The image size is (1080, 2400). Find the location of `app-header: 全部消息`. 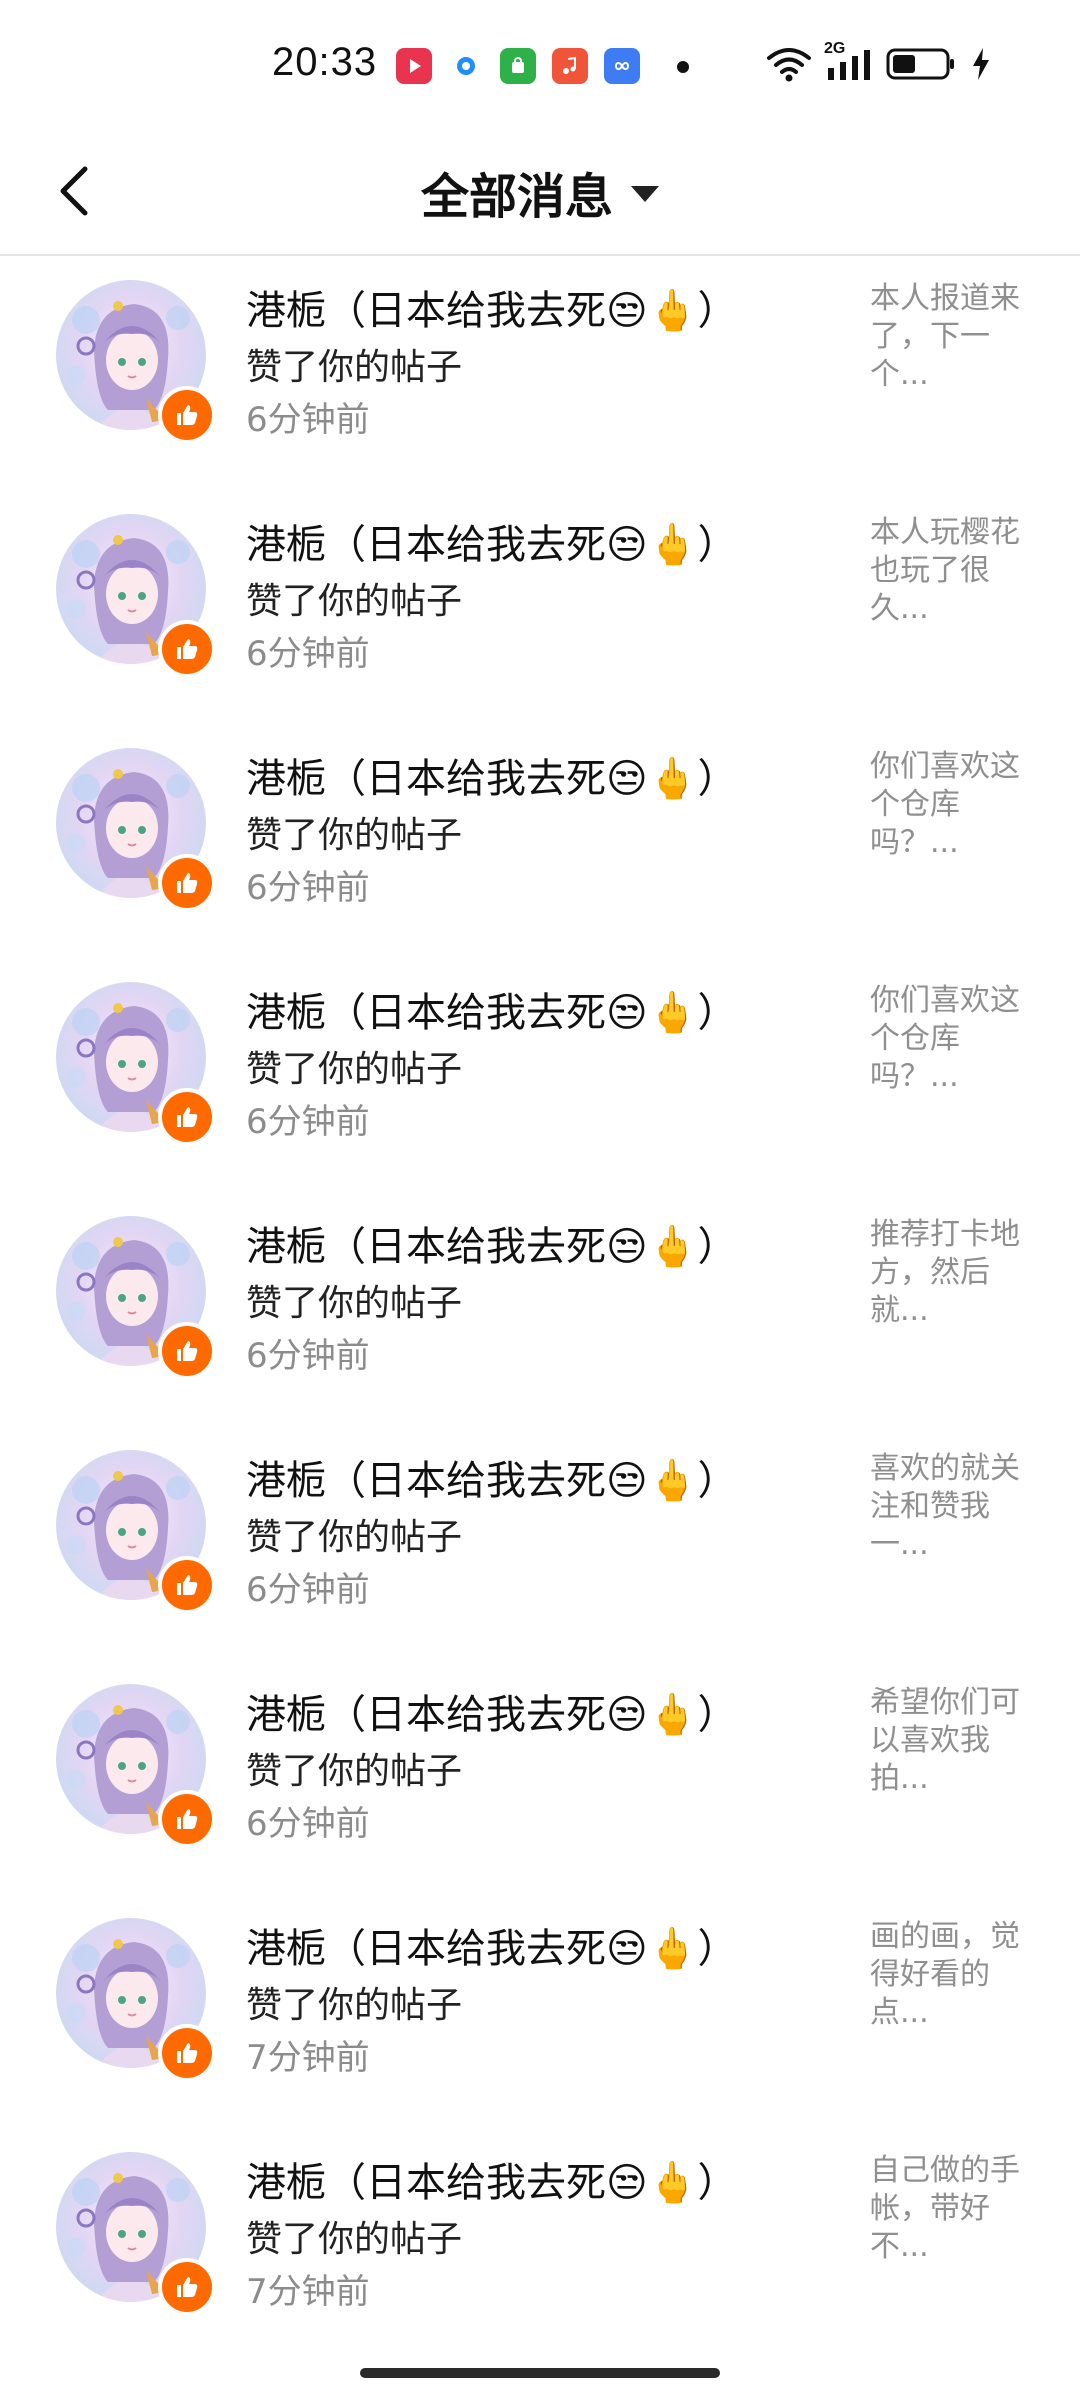

app-header: 全部消息 is located at coordinates (540, 193).